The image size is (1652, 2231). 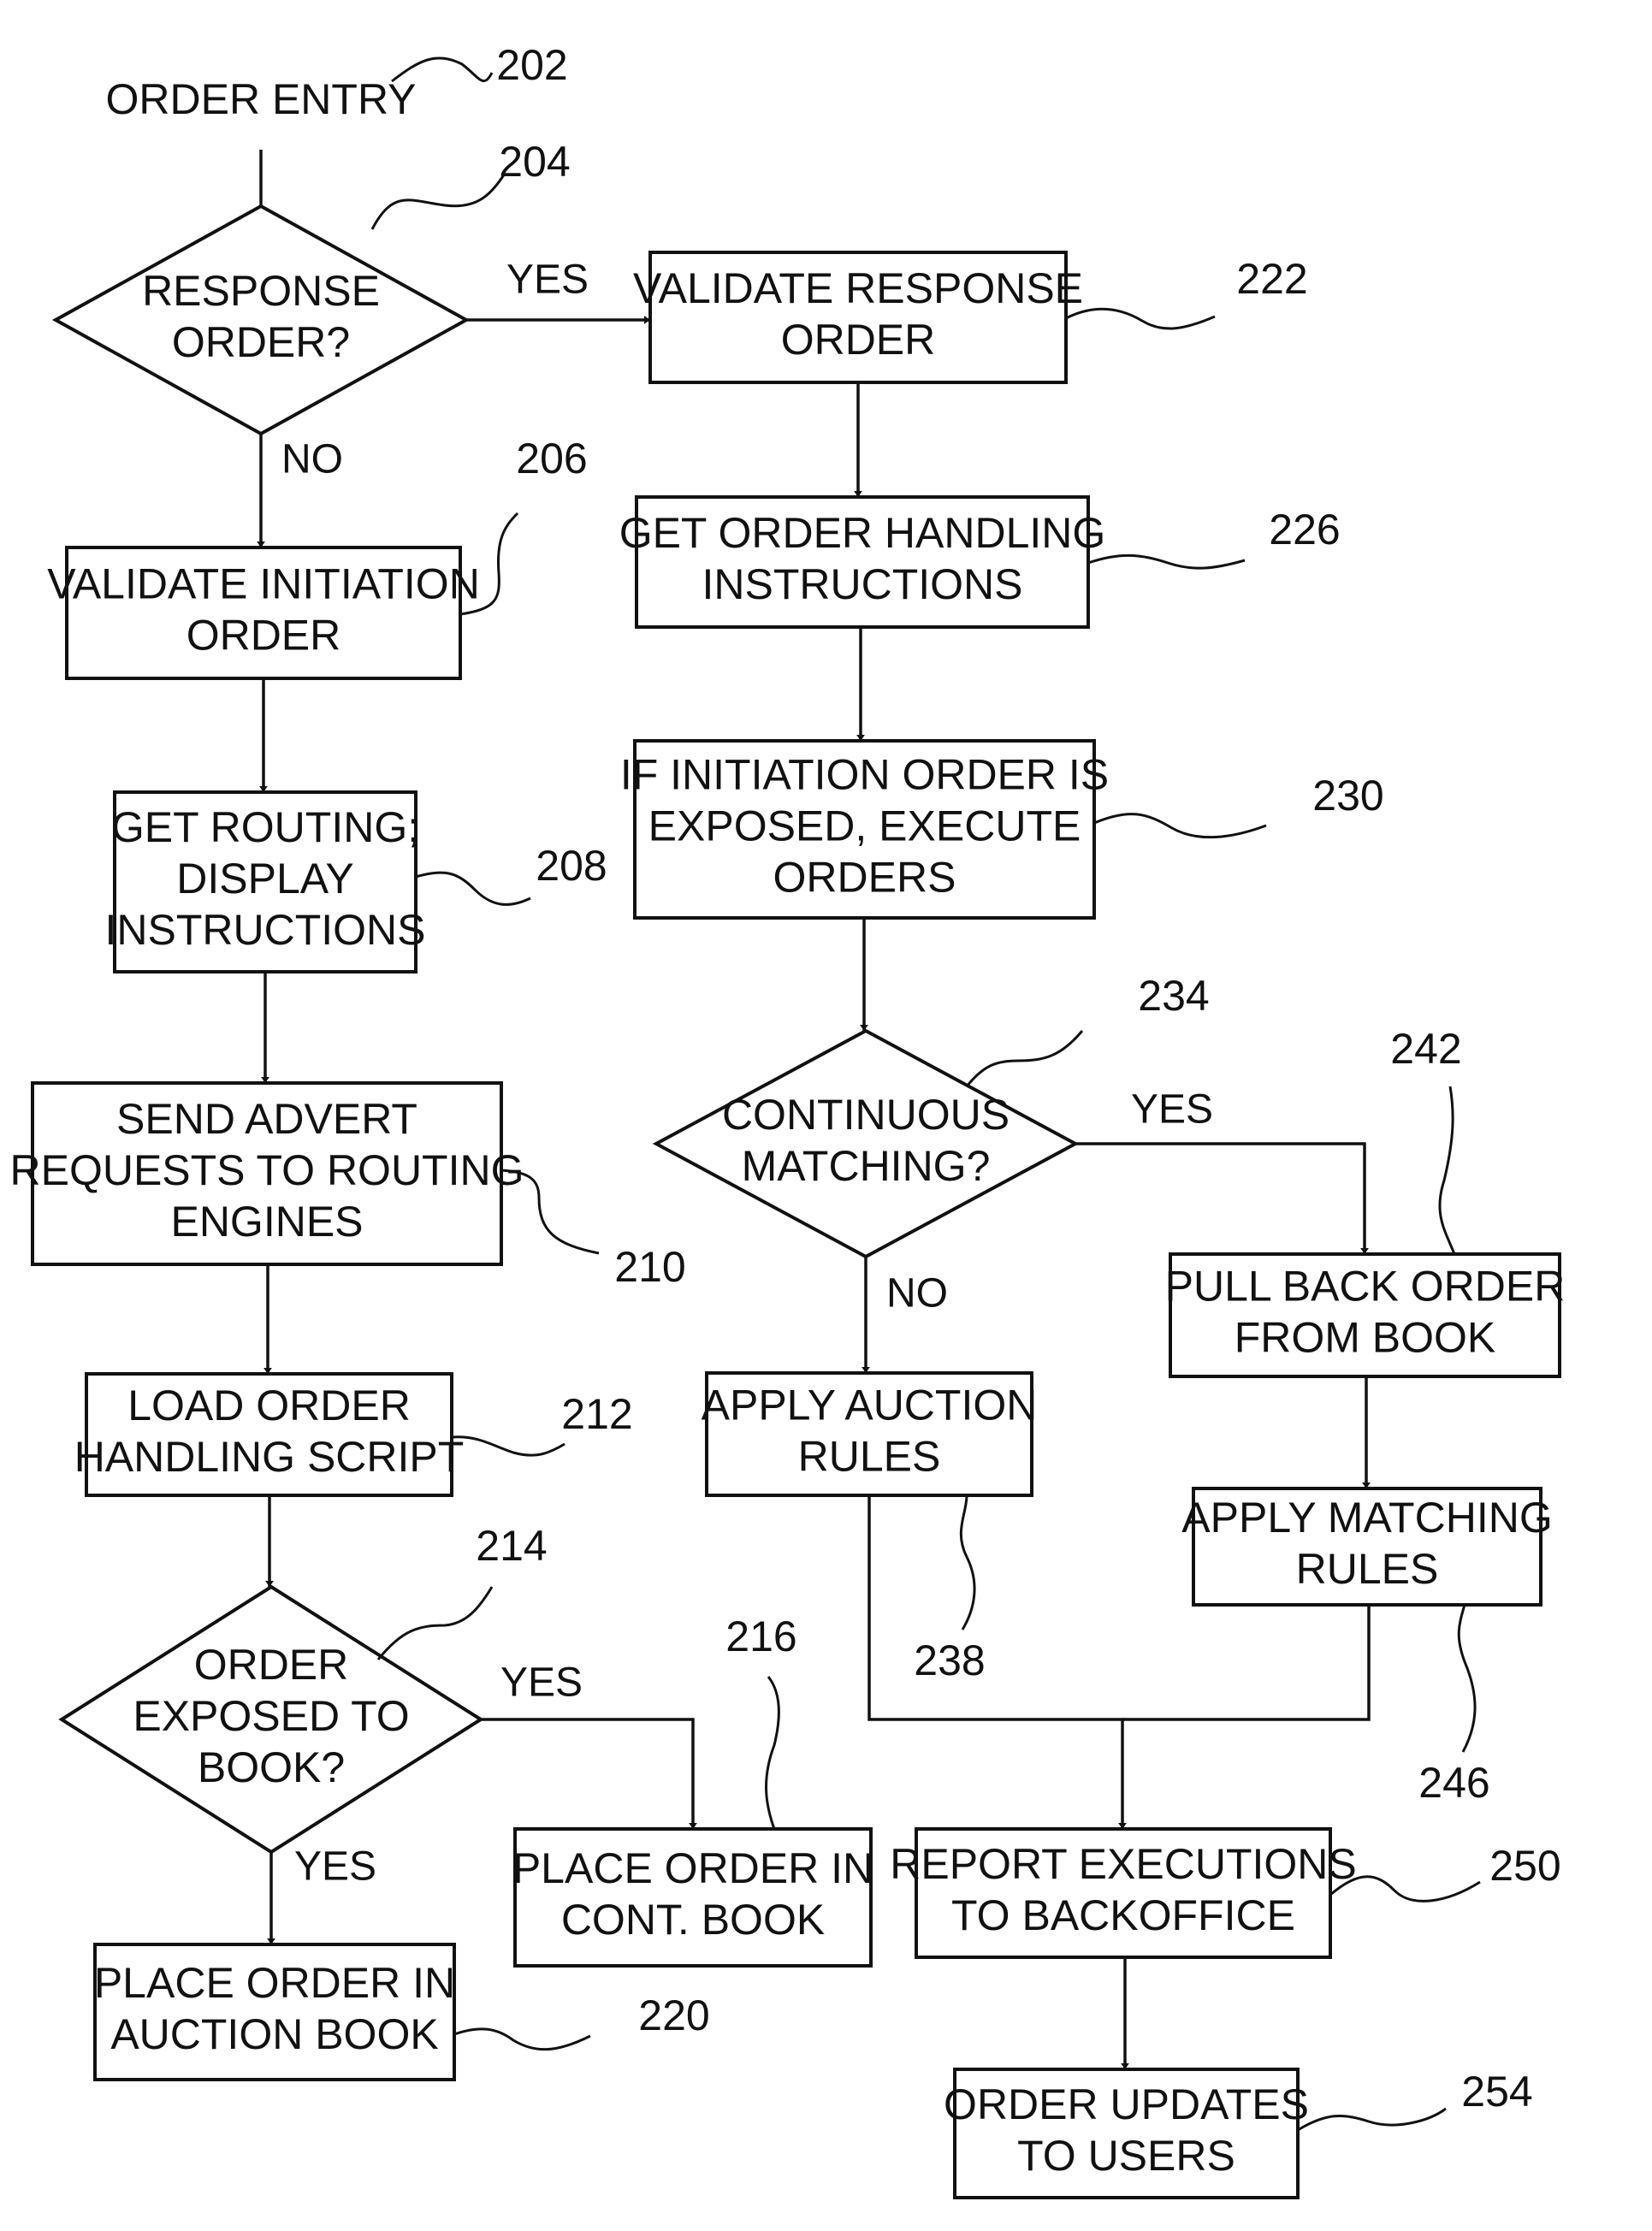 I want to click on node-label-line: PULL BACK ORDER, so click(x=1365, y=1287).